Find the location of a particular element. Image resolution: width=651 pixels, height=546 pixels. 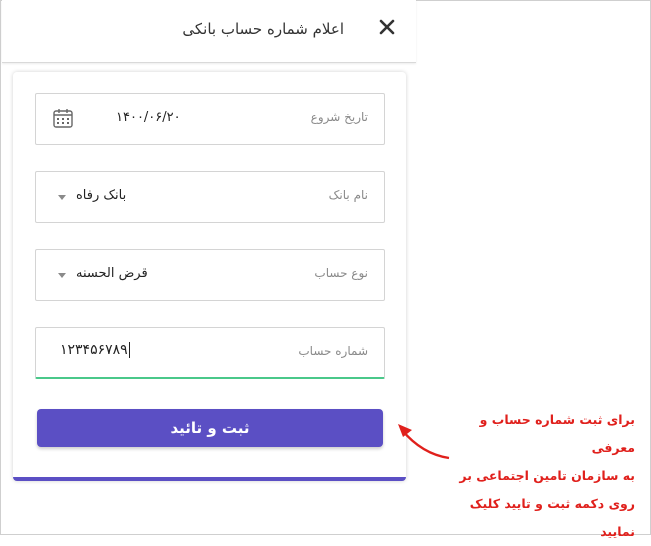

dialog-header: اعلام شماره حساب بانکی is located at coordinates (209, 31).